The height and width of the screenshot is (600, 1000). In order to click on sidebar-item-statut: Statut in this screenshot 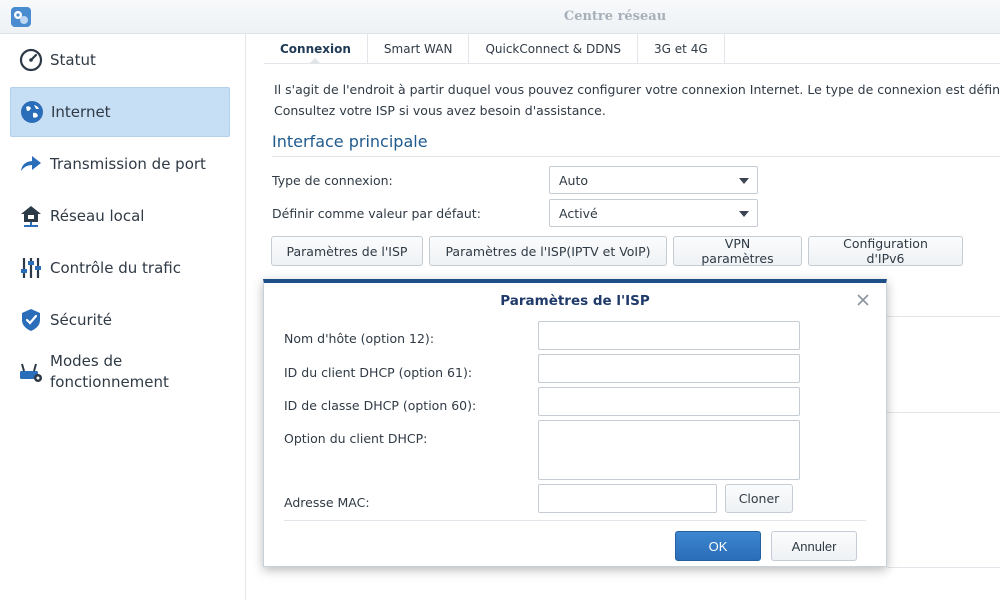, I will do `click(120, 60)`.